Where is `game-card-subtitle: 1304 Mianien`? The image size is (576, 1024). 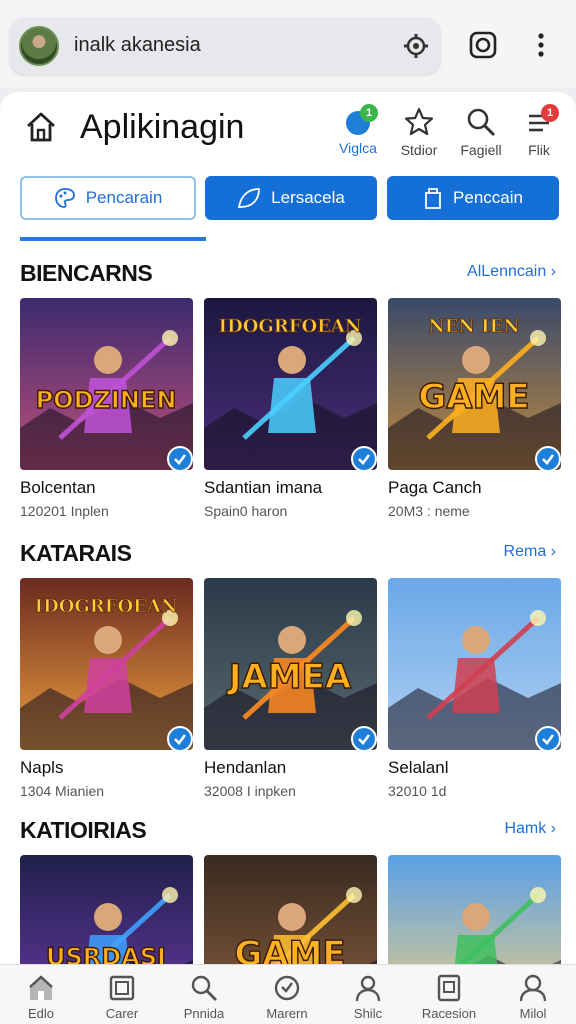
game-card-subtitle: 1304 Mianien is located at coordinates (62, 791).